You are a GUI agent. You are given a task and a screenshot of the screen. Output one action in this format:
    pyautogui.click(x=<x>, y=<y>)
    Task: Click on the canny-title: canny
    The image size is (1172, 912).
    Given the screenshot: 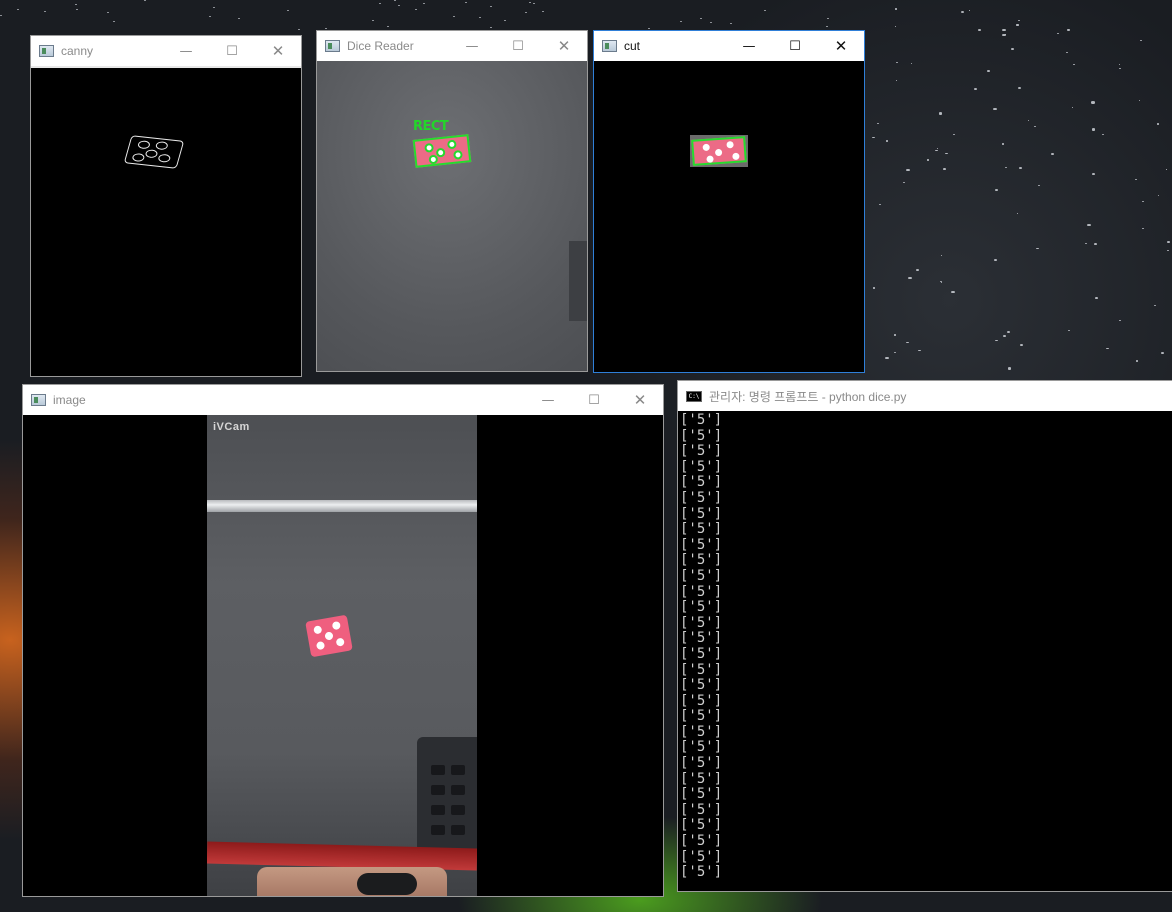 What is the action you would take?
    pyautogui.click(x=77, y=51)
    